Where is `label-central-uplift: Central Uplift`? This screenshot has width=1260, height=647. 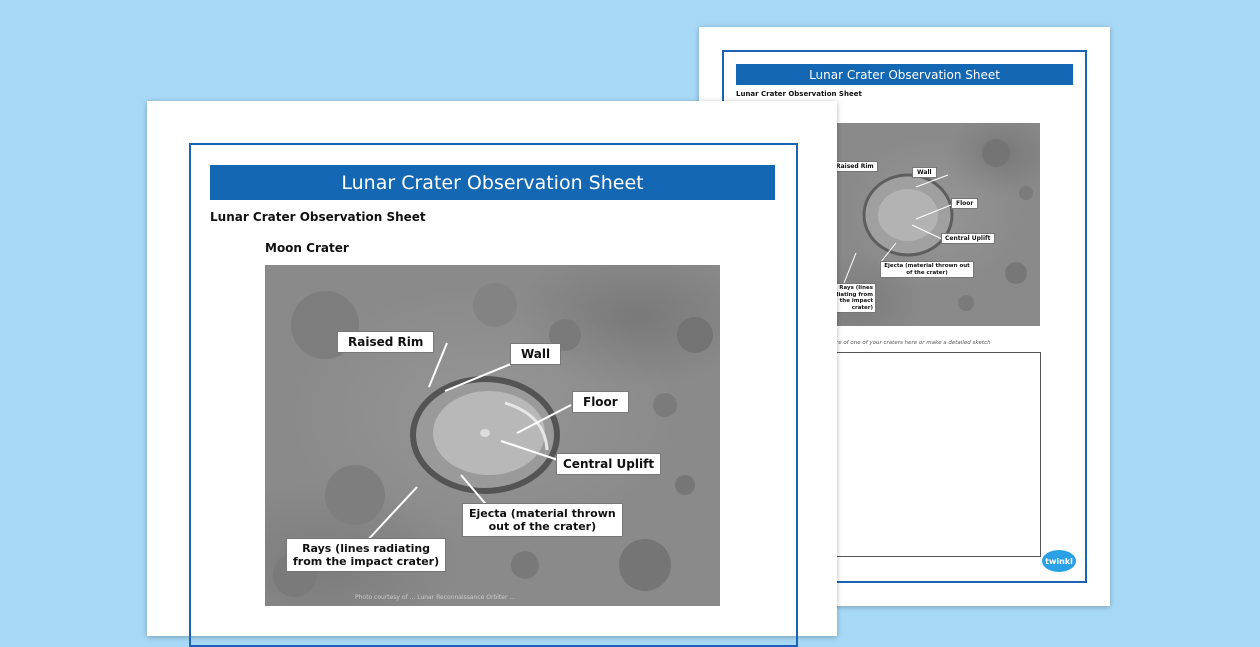
label-central-uplift: Central Uplift is located at coordinates (609, 464).